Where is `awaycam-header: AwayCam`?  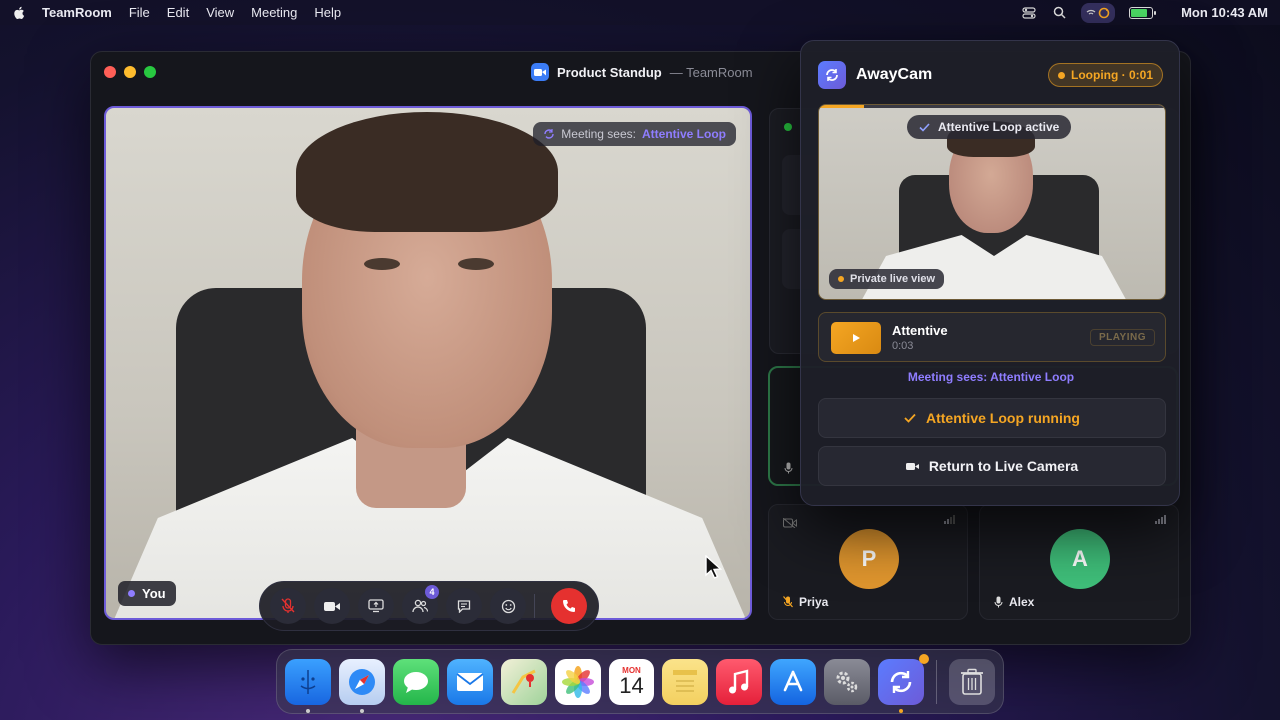
awaycam-header: AwayCam is located at coordinates (875, 75).